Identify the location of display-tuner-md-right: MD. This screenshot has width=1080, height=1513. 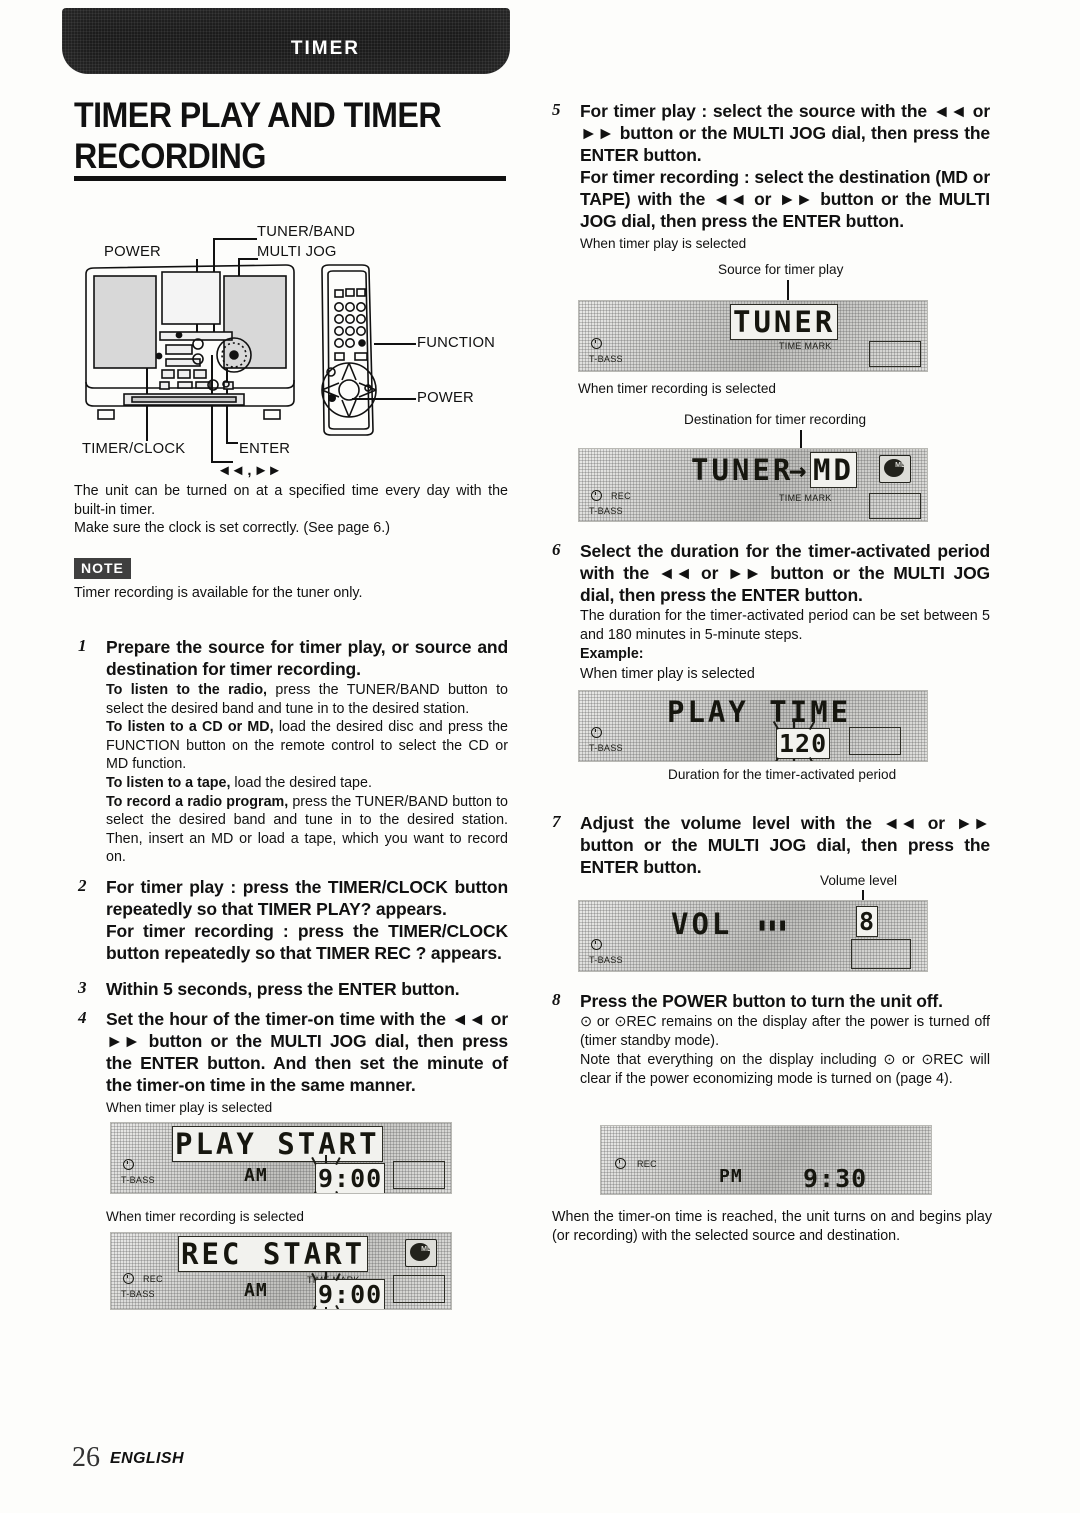
(833, 470).